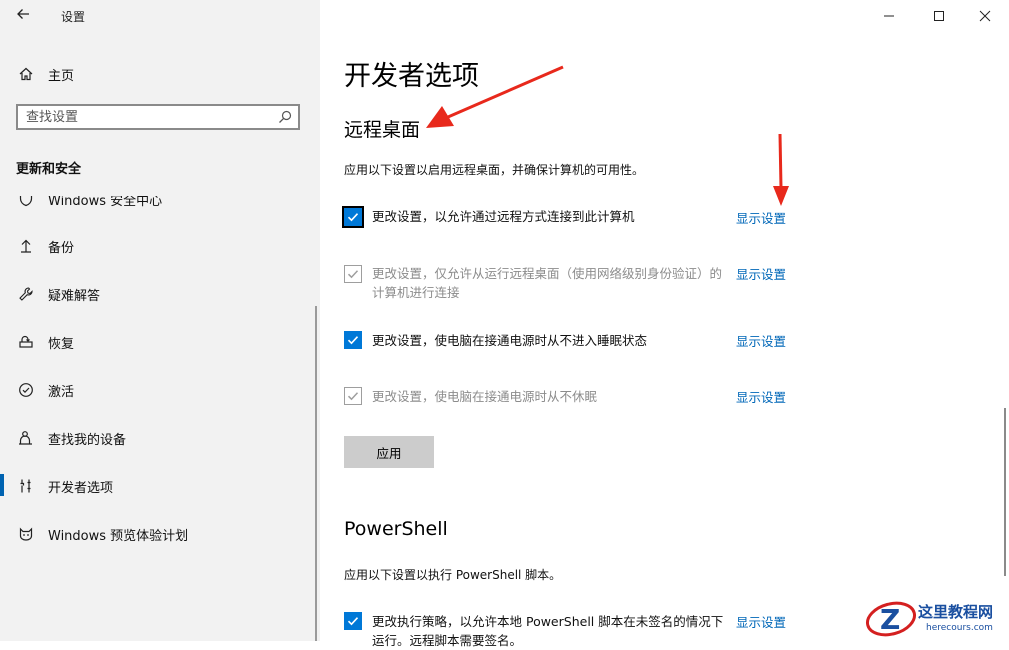  Describe the element at coordinates (396, 529) in the screenshot. I see `powershell-heading: PowerShell` at that location.